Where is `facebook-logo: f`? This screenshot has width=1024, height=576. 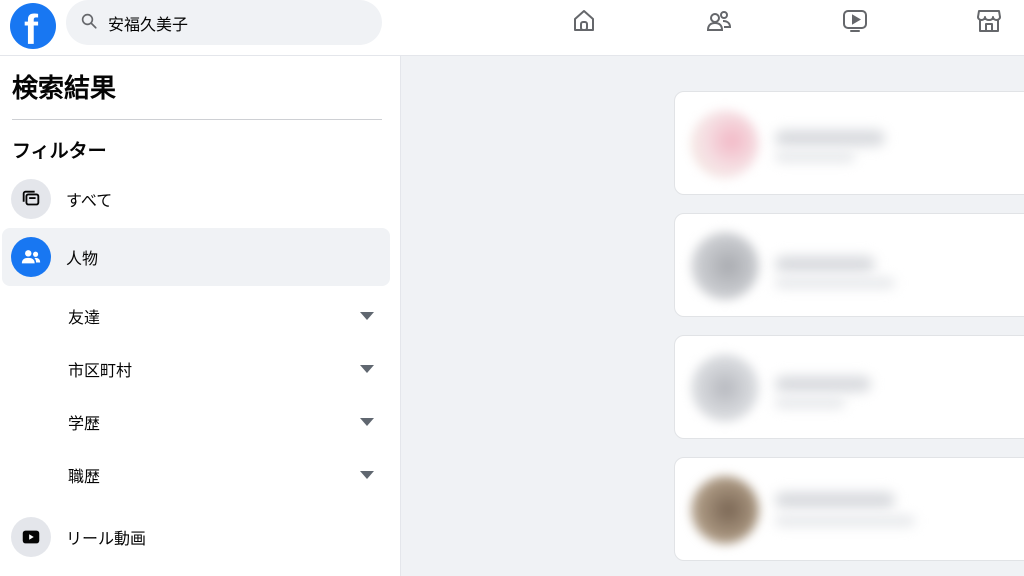 facebook-logo: f is located at coordinates (33, 28).